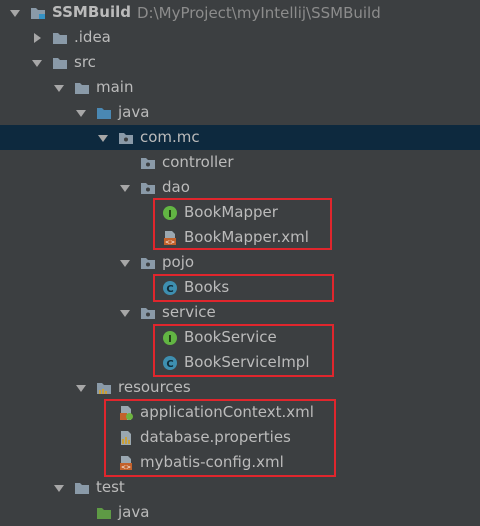 The height and width of the screenshot is (526, 480). What do you see at coordinates (240, 262) in the screenshot?
I see `tree-node-pojo: pojo` at bounding box center [240, 262].